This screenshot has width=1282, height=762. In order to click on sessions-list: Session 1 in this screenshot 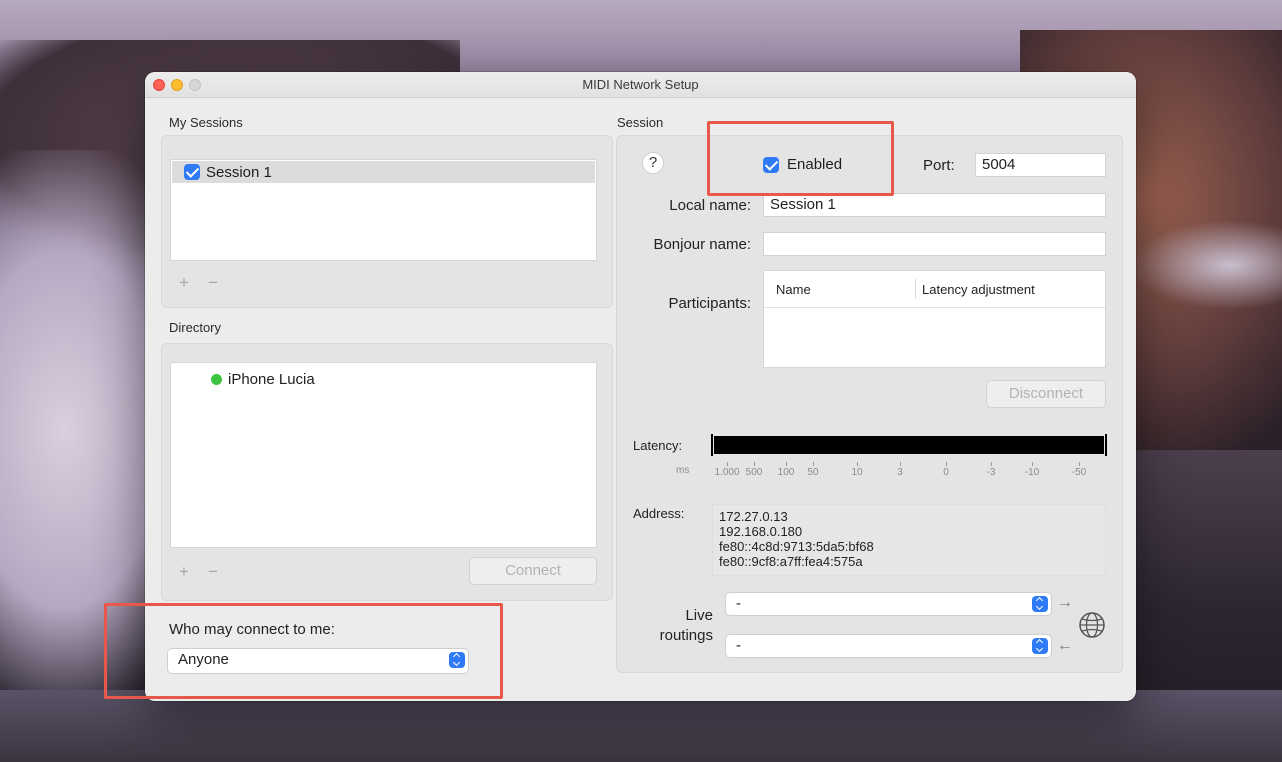, I will do `click(383, 210)`.